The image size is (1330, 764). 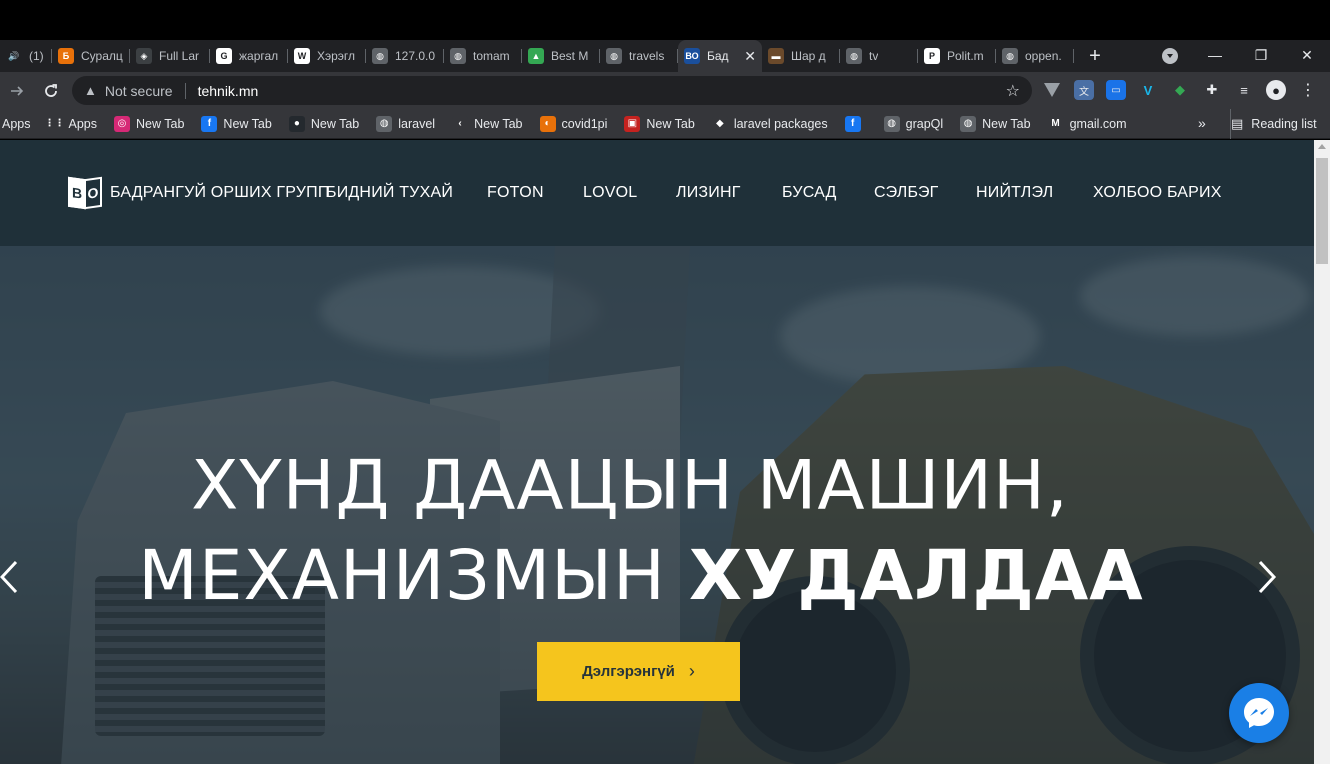 What do you see at coordinates (228, 91) in the screenshot?
I see `url-text: tehnik.mn` at bounding box center [228, 91].